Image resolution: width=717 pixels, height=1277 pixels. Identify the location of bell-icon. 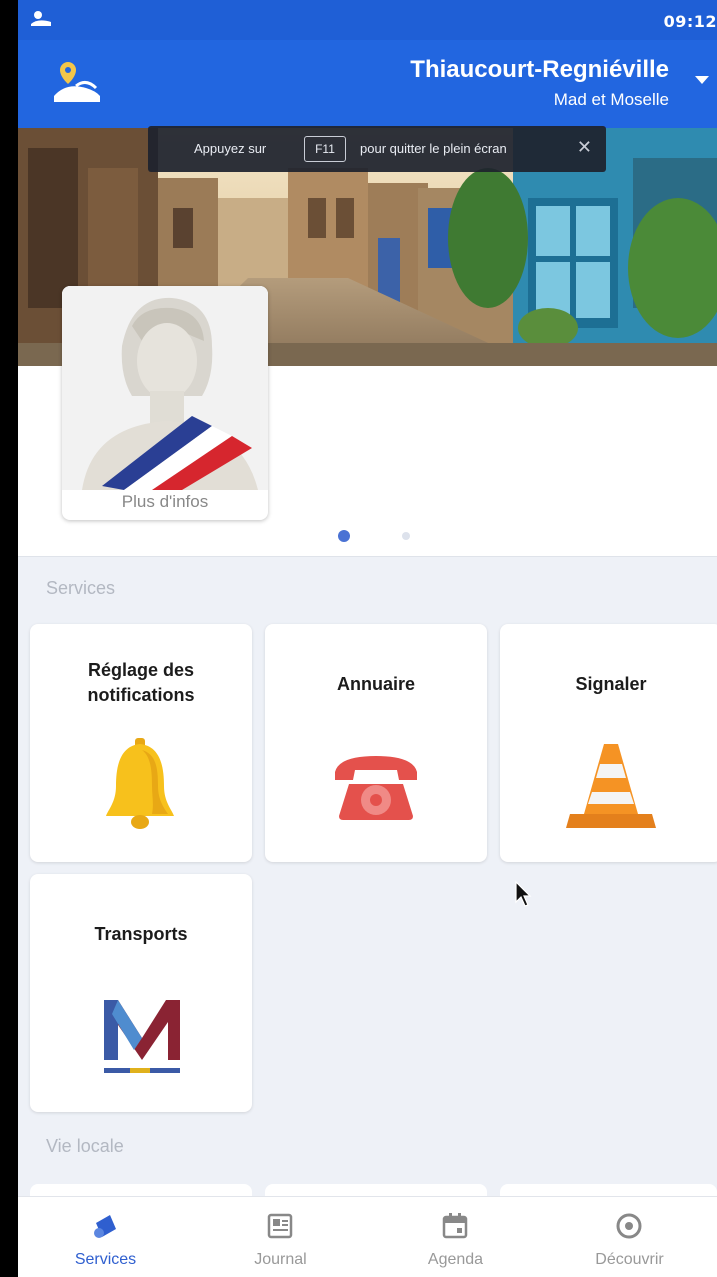
(140, 783).